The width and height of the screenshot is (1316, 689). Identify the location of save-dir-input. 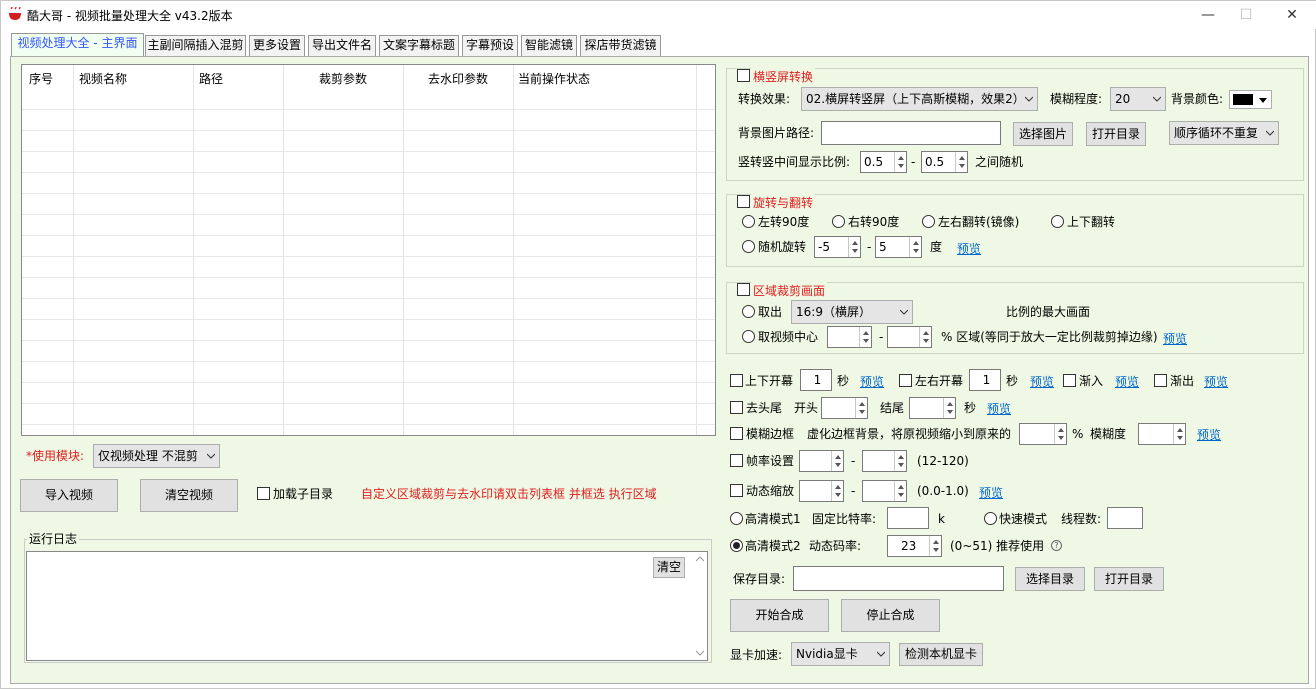
(898, 578).